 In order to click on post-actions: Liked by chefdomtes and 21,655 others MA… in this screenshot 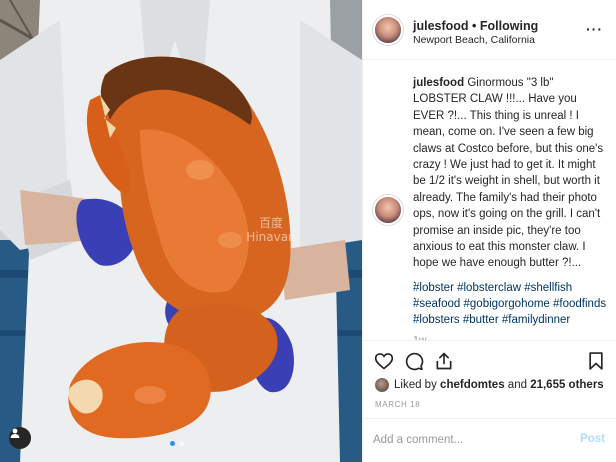, I will do `click(489, 382)`.